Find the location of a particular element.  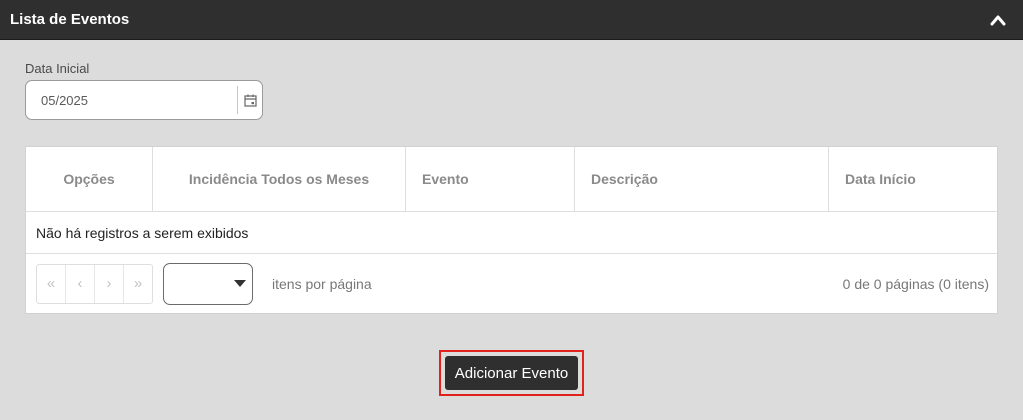

last-page-button: » is located at coordinates (138, 284).